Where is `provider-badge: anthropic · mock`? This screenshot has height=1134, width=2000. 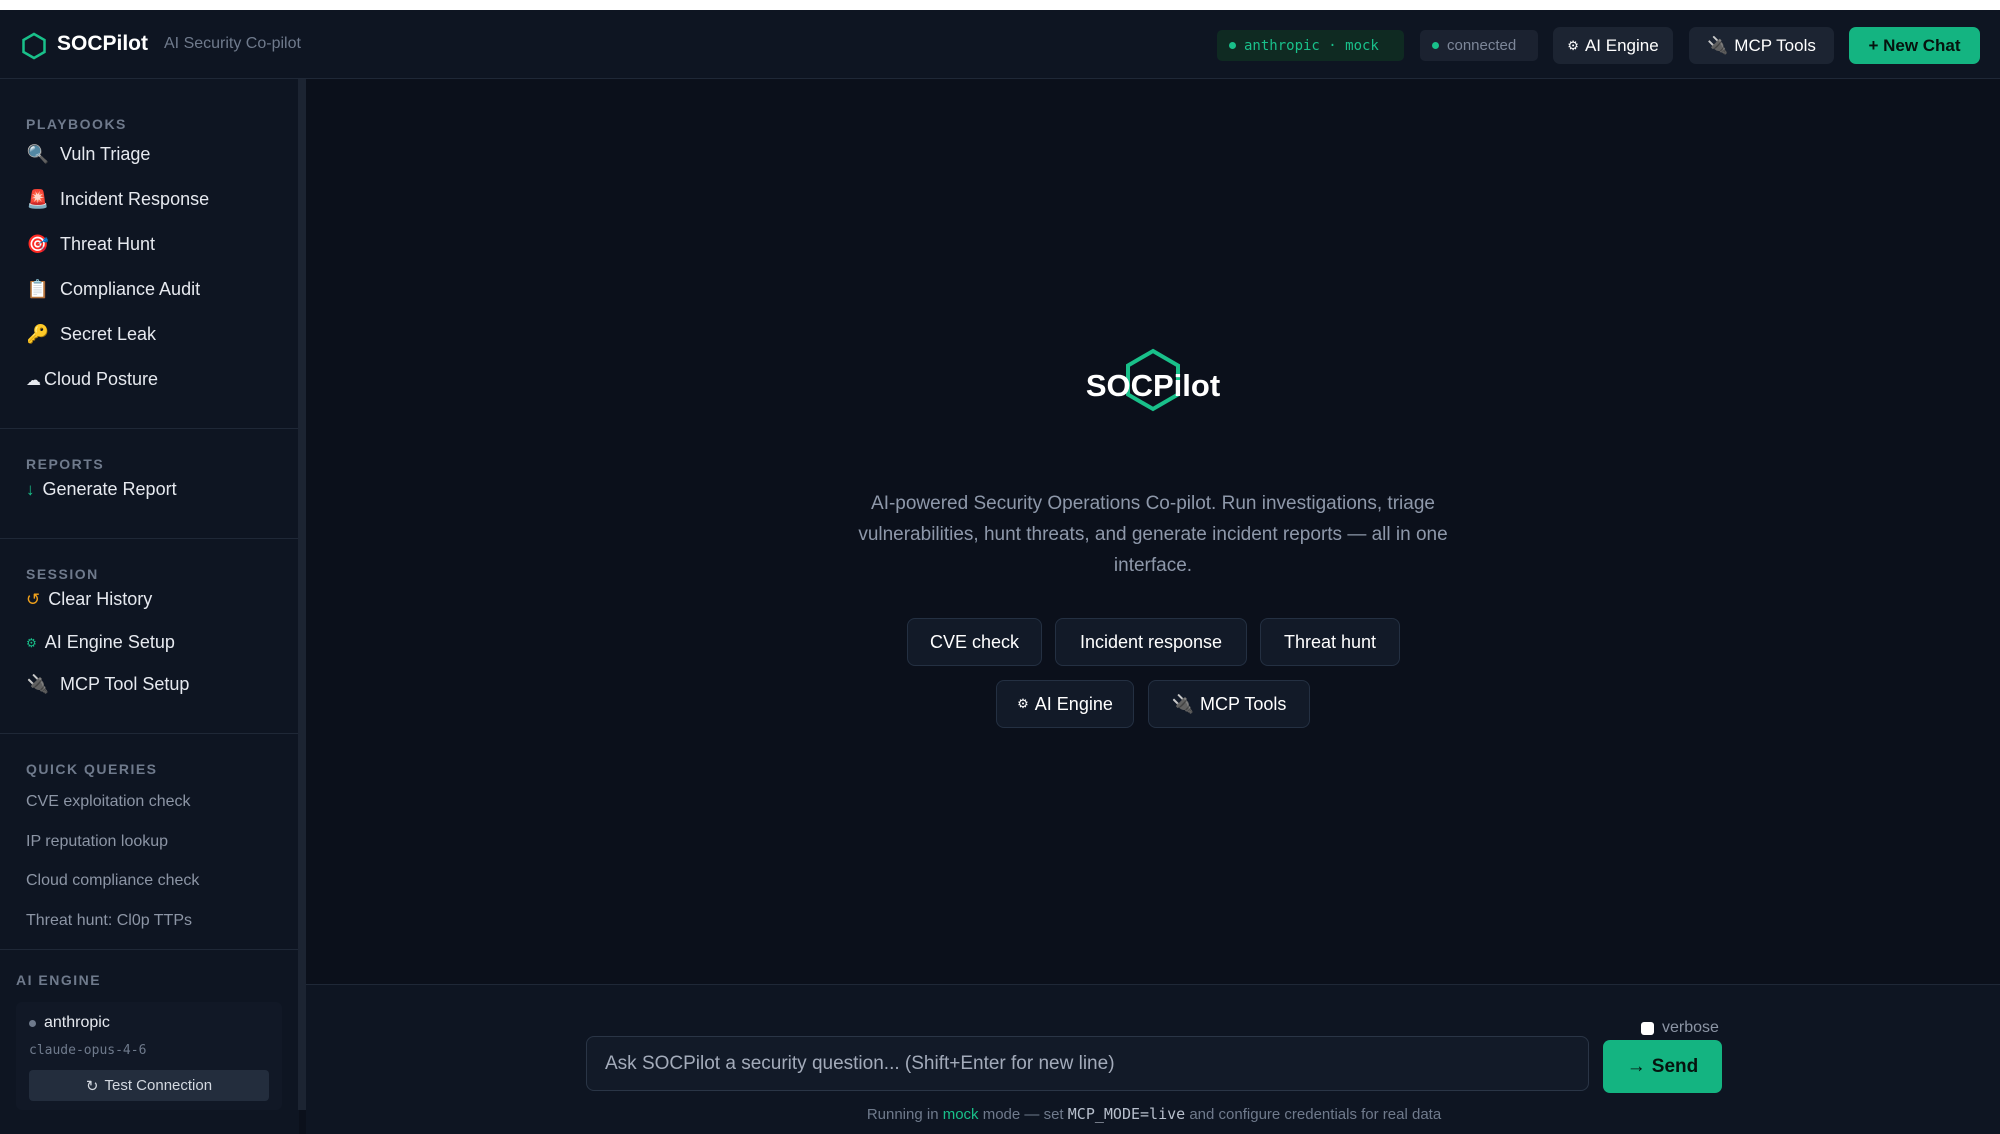 provider-badge: anthropic · mock is located at coordinates (1310, 45).